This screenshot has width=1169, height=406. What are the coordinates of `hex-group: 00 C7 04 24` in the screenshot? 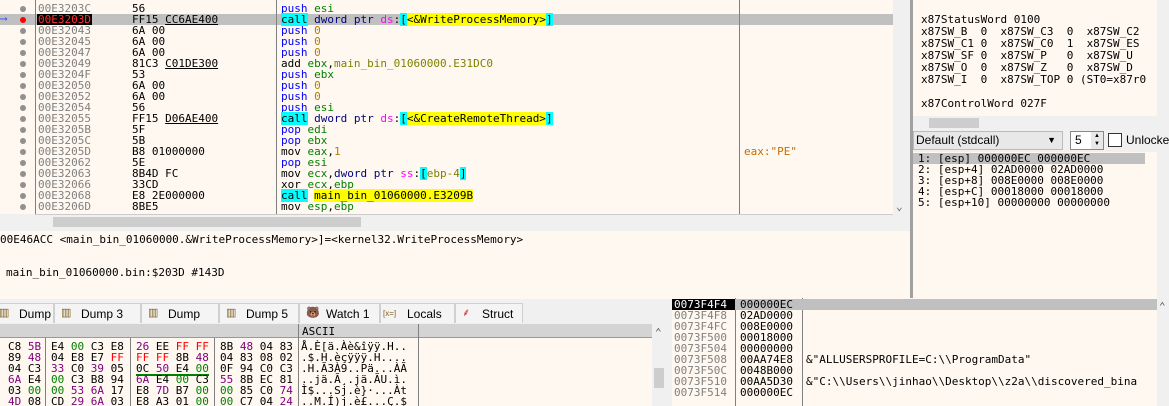 It's located at (256, 401).